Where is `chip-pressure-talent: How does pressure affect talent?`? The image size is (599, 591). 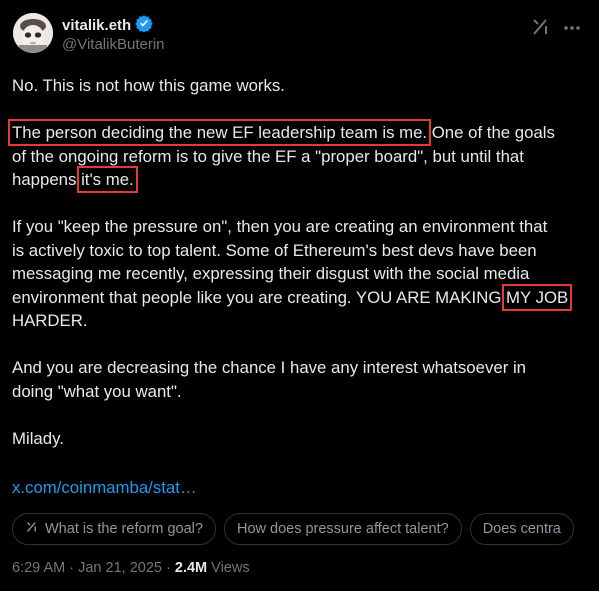
chip-pressure-talent: How does pressure affect talent? is located at coordinates (342, 529).